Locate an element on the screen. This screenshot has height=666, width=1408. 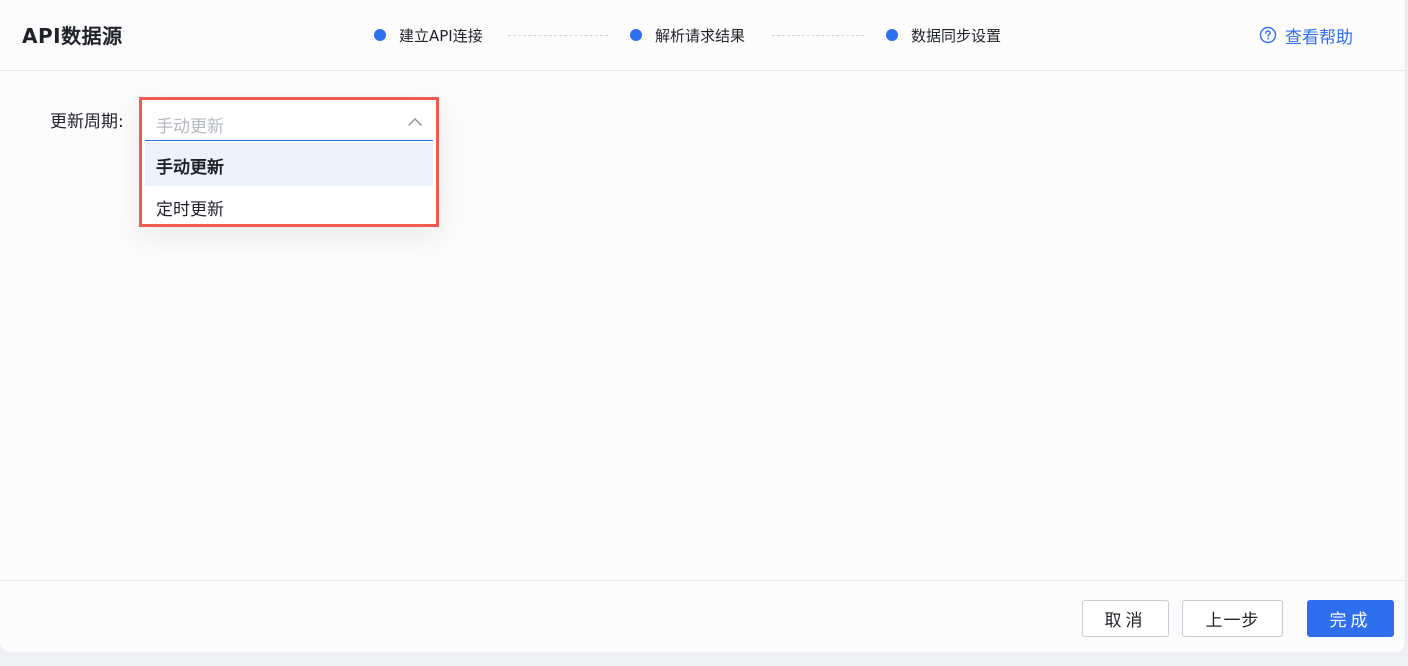
option-manual-update: 手动更新 is located at coordinates (289, 165).